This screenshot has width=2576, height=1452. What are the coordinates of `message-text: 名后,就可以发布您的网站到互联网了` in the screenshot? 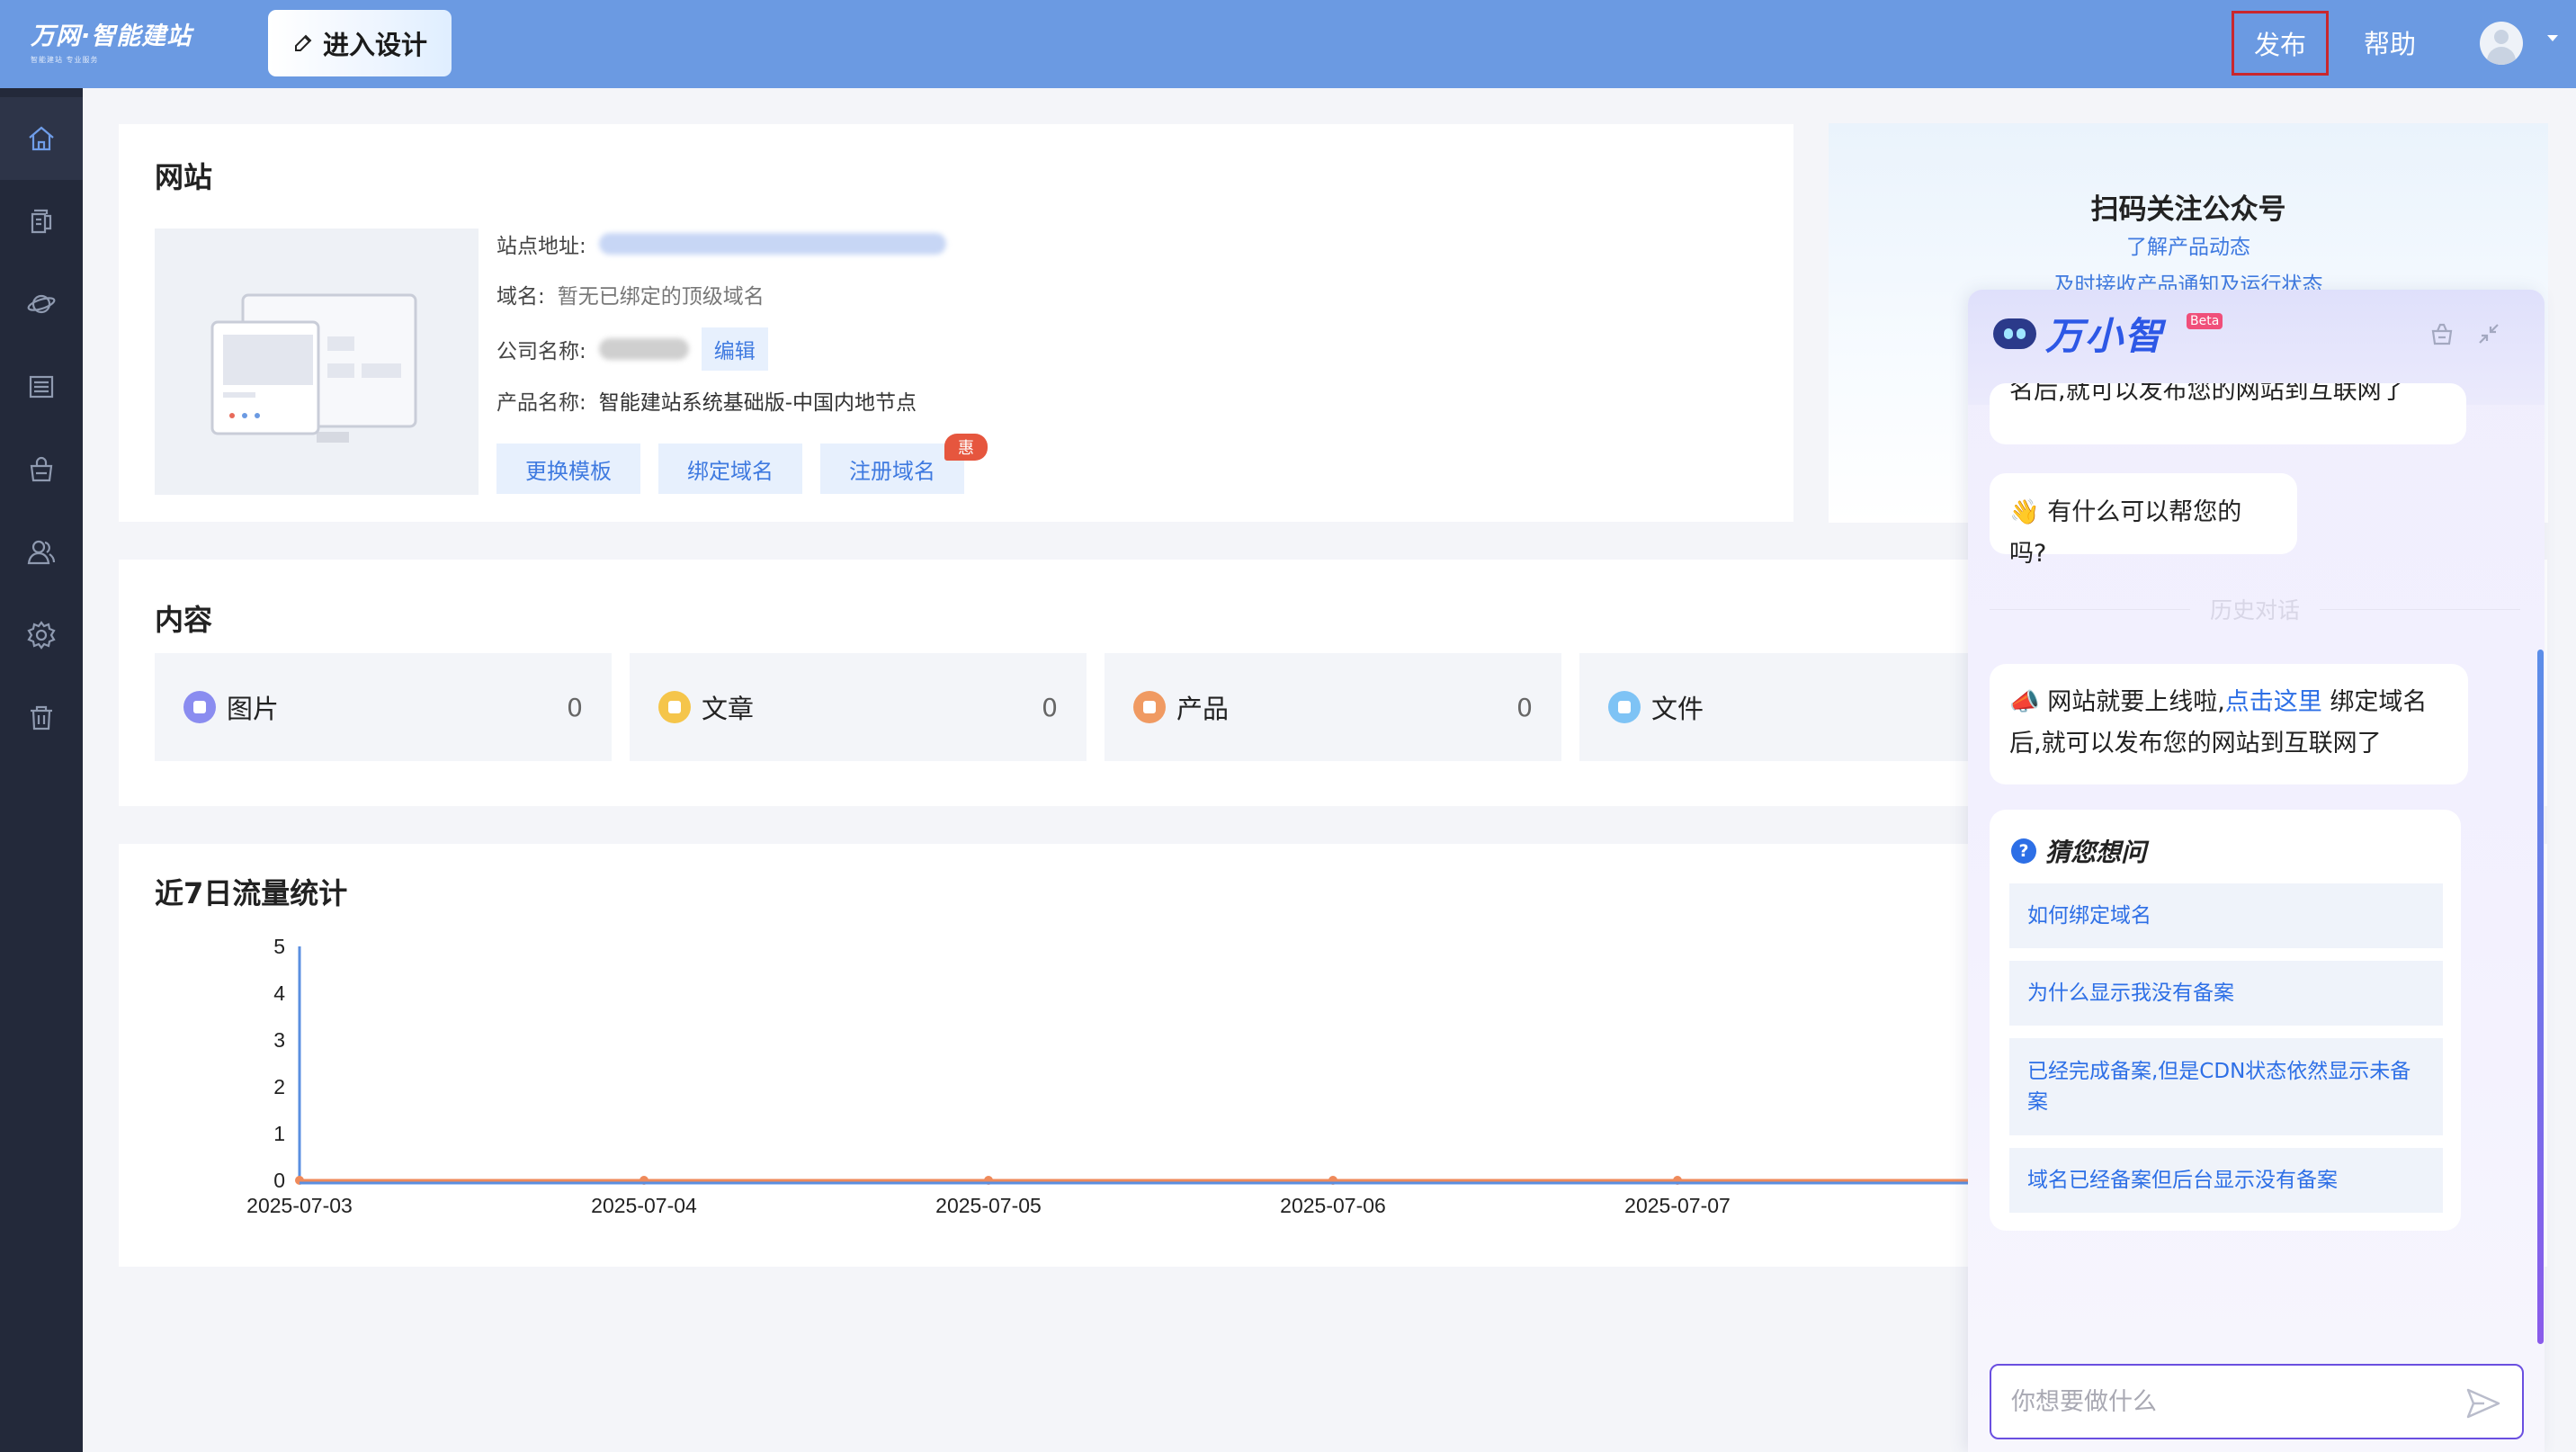 It's located at (2207, 394).